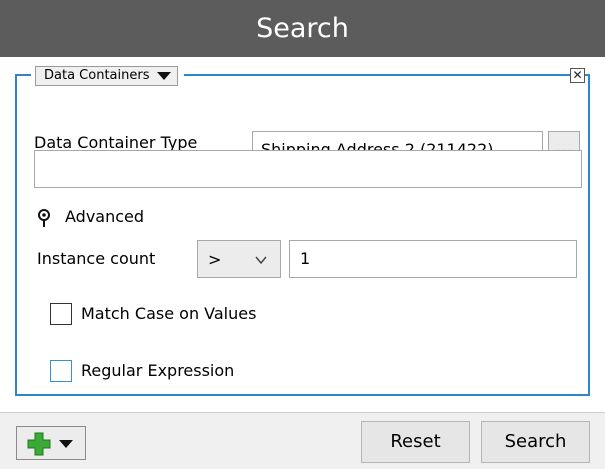  Describe the element at coordinates (104, 216) in the screenshot. I see `advanced-toggle-label: Advanced` at that location.